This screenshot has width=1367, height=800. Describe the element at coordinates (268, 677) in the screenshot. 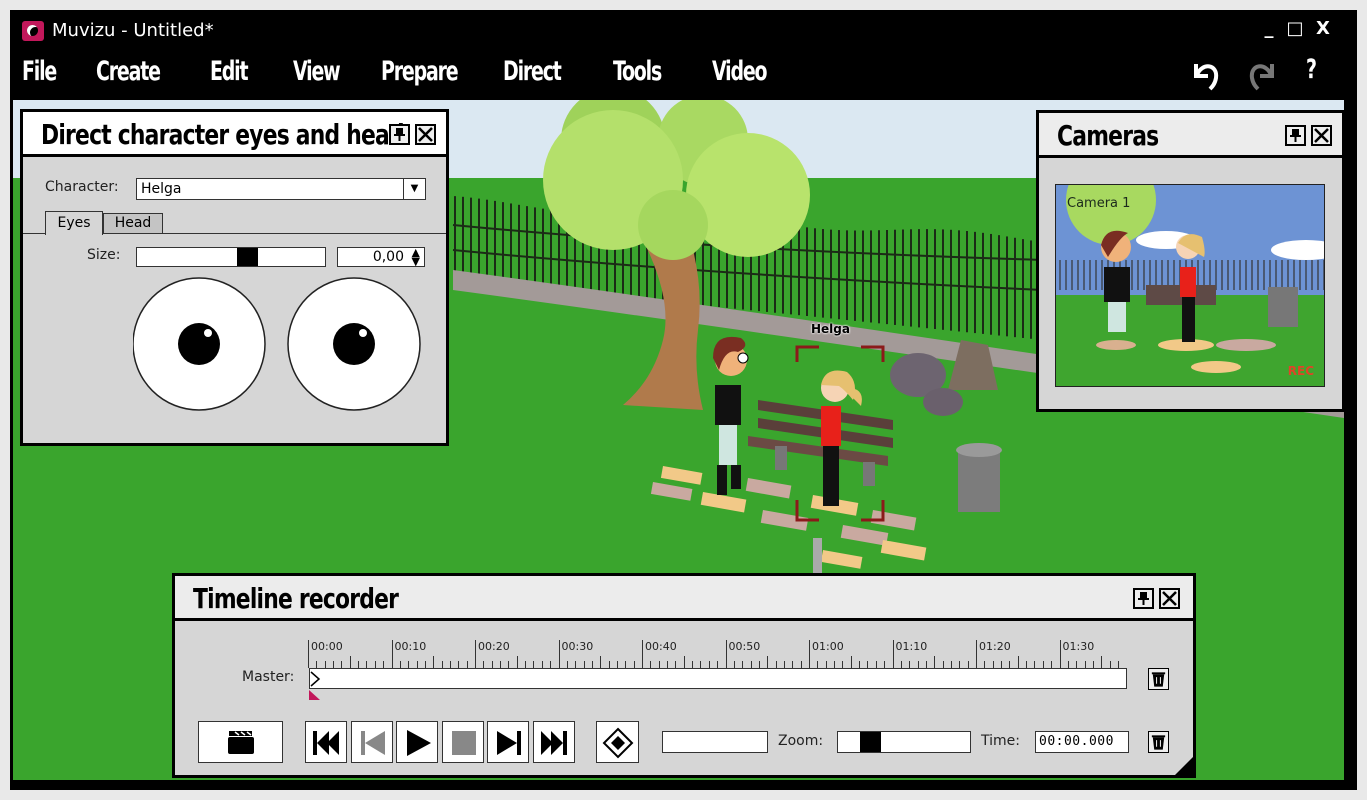

I see `master-label: Master:` at that location.